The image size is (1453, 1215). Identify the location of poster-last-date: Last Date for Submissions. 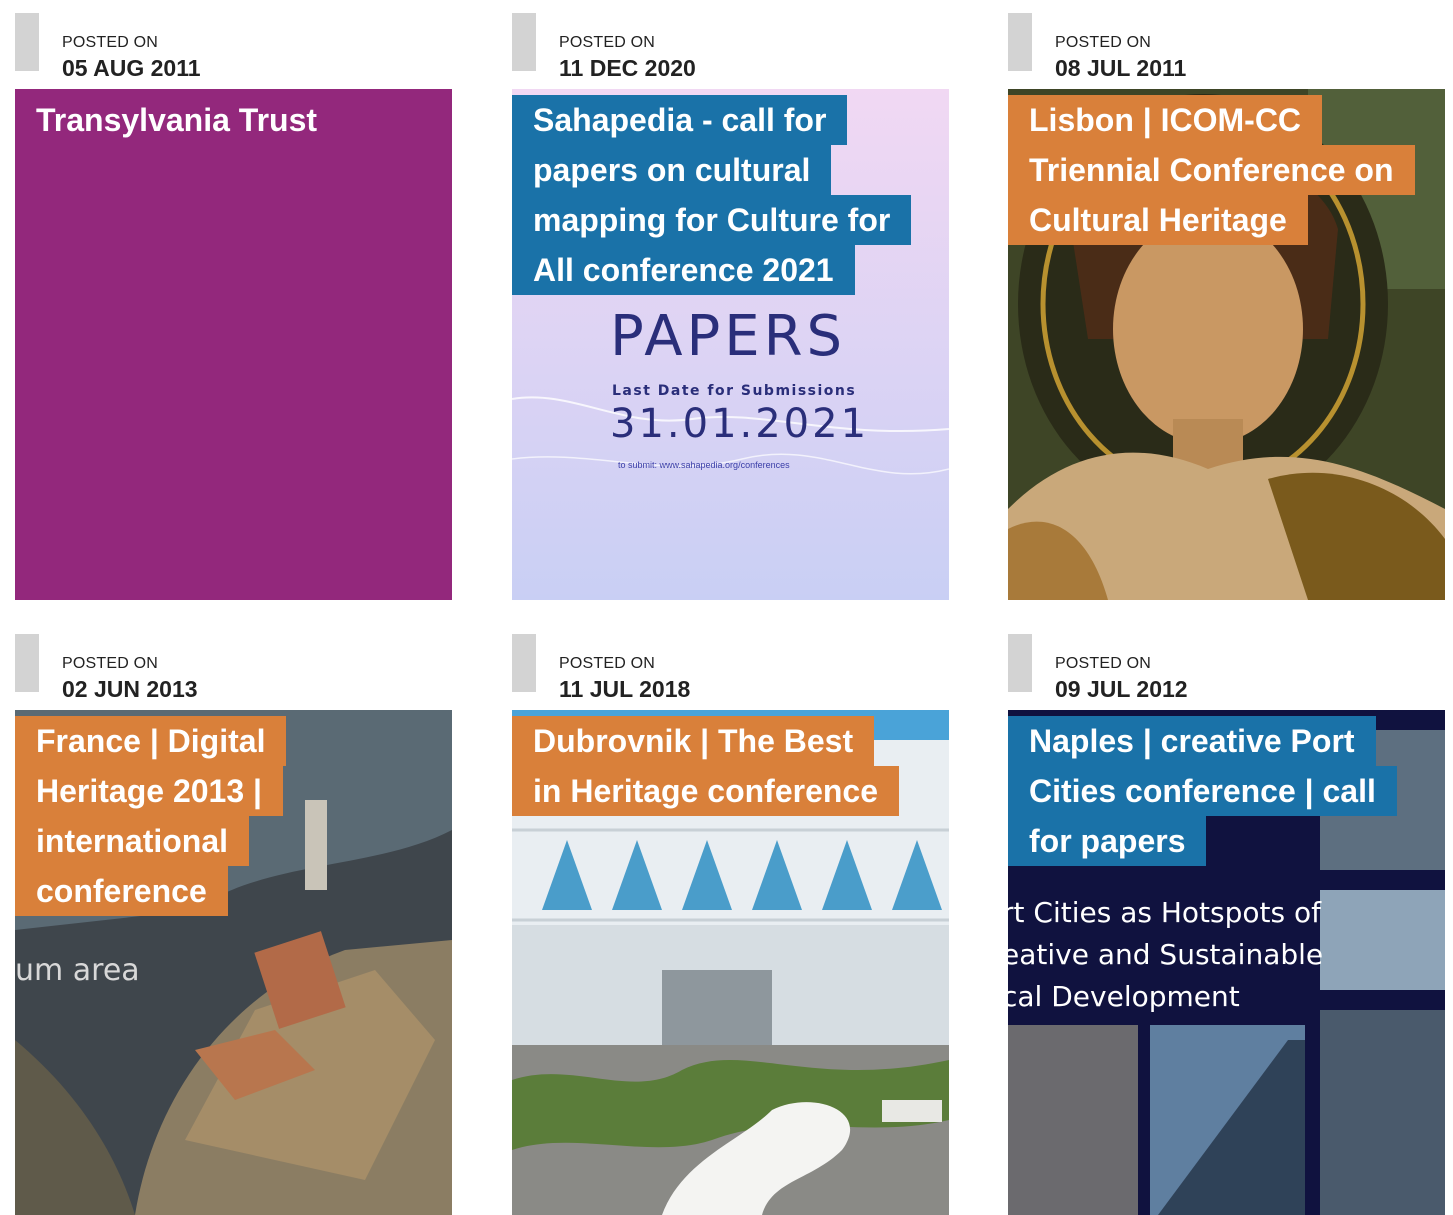
(734, 391).